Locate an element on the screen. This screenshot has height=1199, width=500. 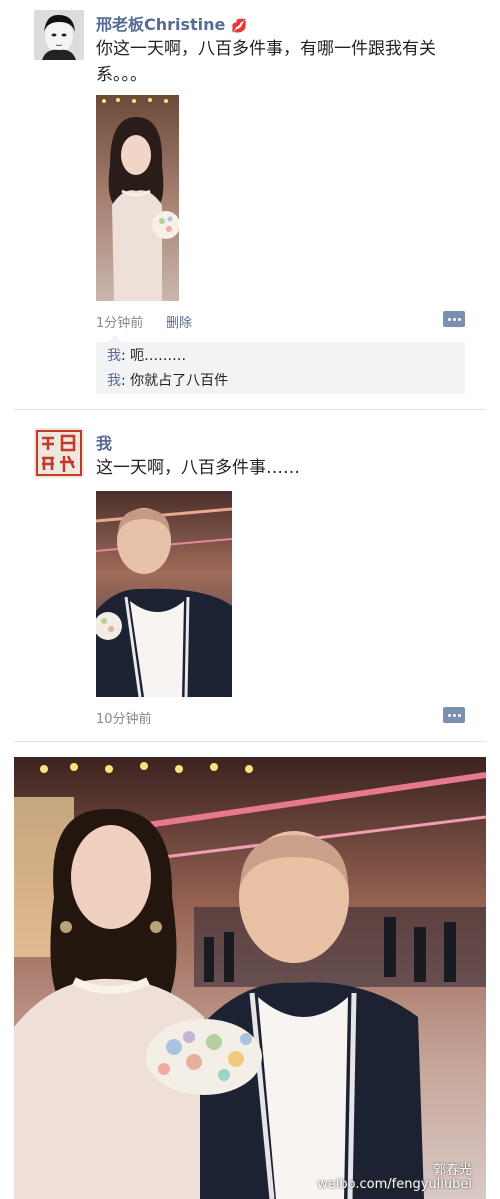
avatar-me is located at coordinates (59, 453).